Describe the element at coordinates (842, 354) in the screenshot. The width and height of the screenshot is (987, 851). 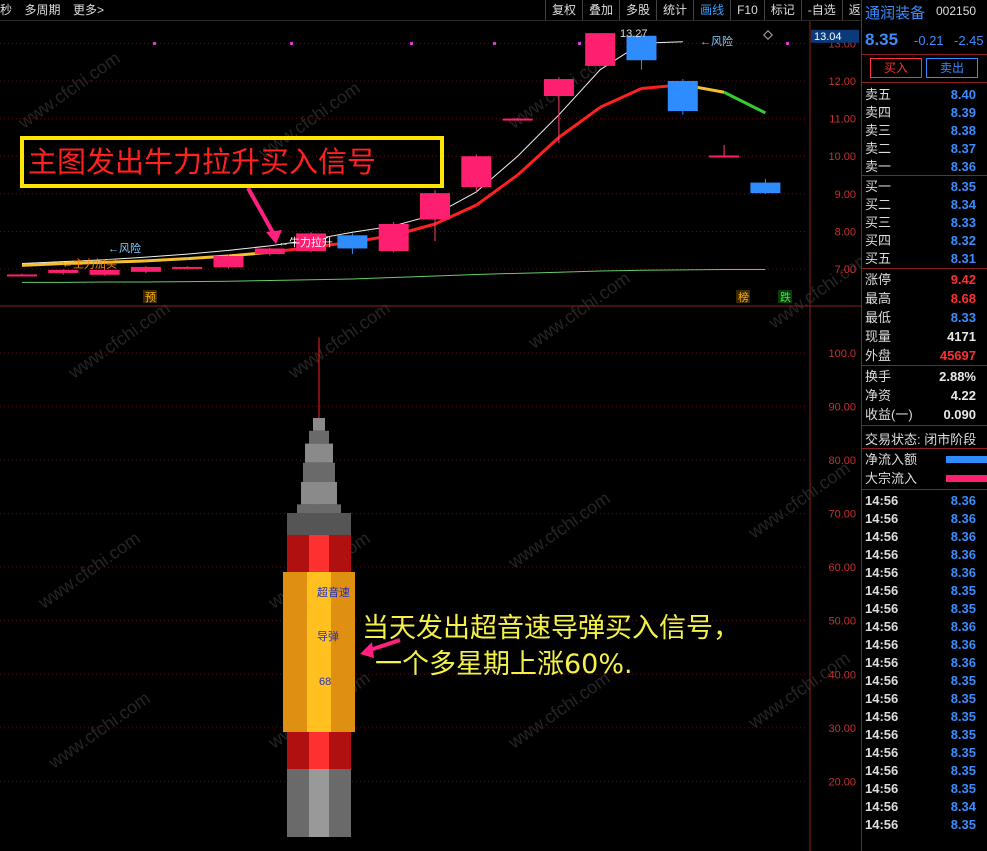
I see `indicator-axis-label: 100.0` at that location.